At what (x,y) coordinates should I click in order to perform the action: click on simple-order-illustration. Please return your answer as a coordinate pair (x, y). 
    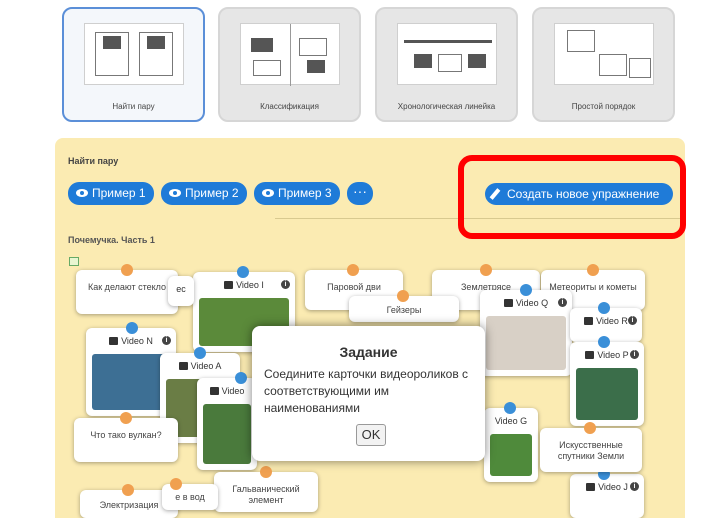
    Looking at the image, I should click on (604, 54).